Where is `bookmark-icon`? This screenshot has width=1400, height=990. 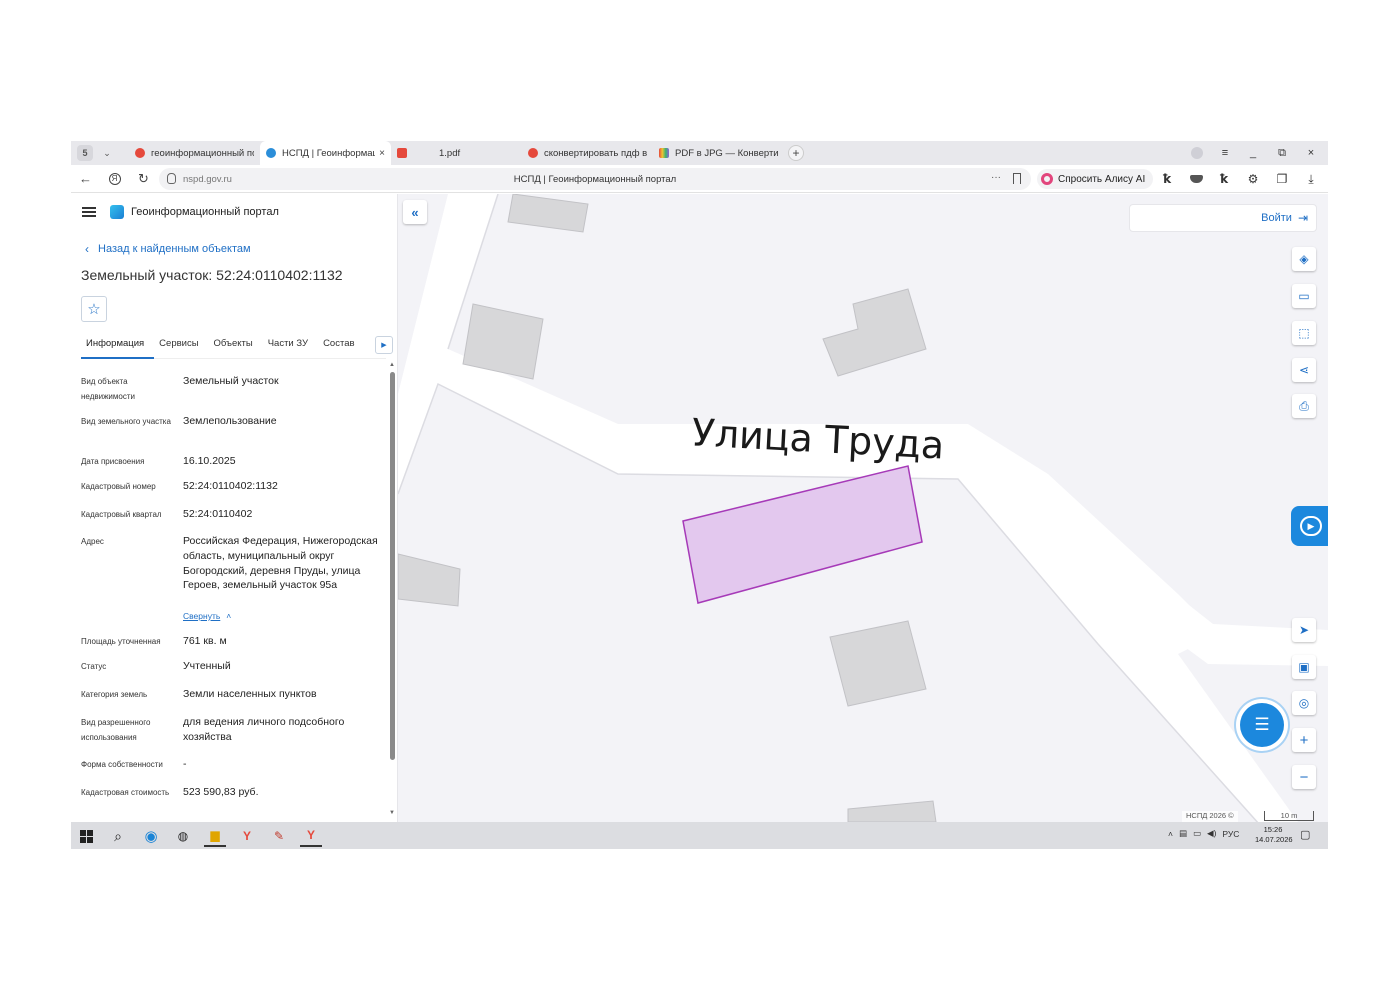 bookmark-icon is located at coordinates (1017, 178).